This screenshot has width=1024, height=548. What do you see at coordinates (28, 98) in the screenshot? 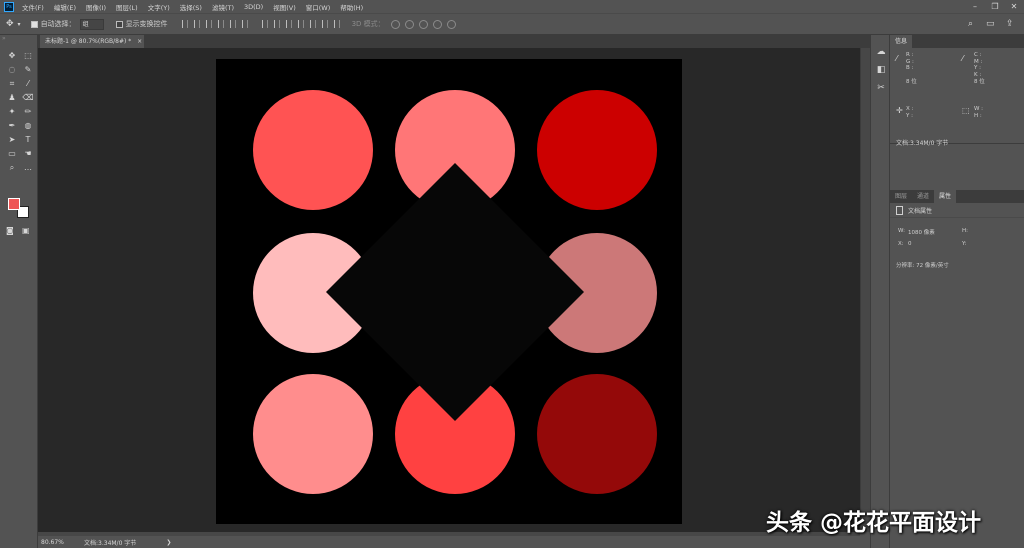
I see `eraser-tool-icon: ⌫` at bounding box center [28, 98].